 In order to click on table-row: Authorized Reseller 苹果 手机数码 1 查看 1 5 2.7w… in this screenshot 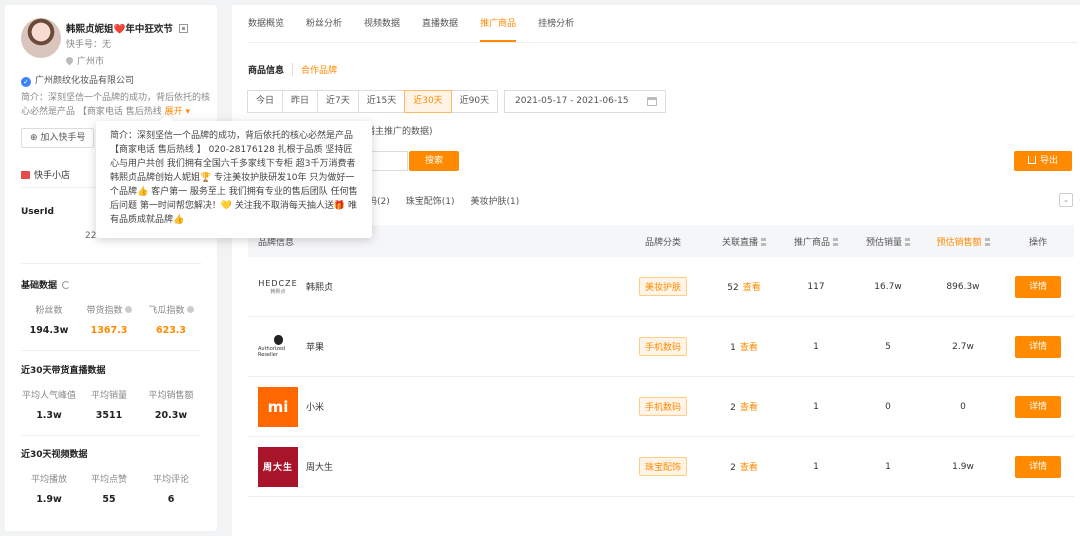, I will do `click(661, 347)`.